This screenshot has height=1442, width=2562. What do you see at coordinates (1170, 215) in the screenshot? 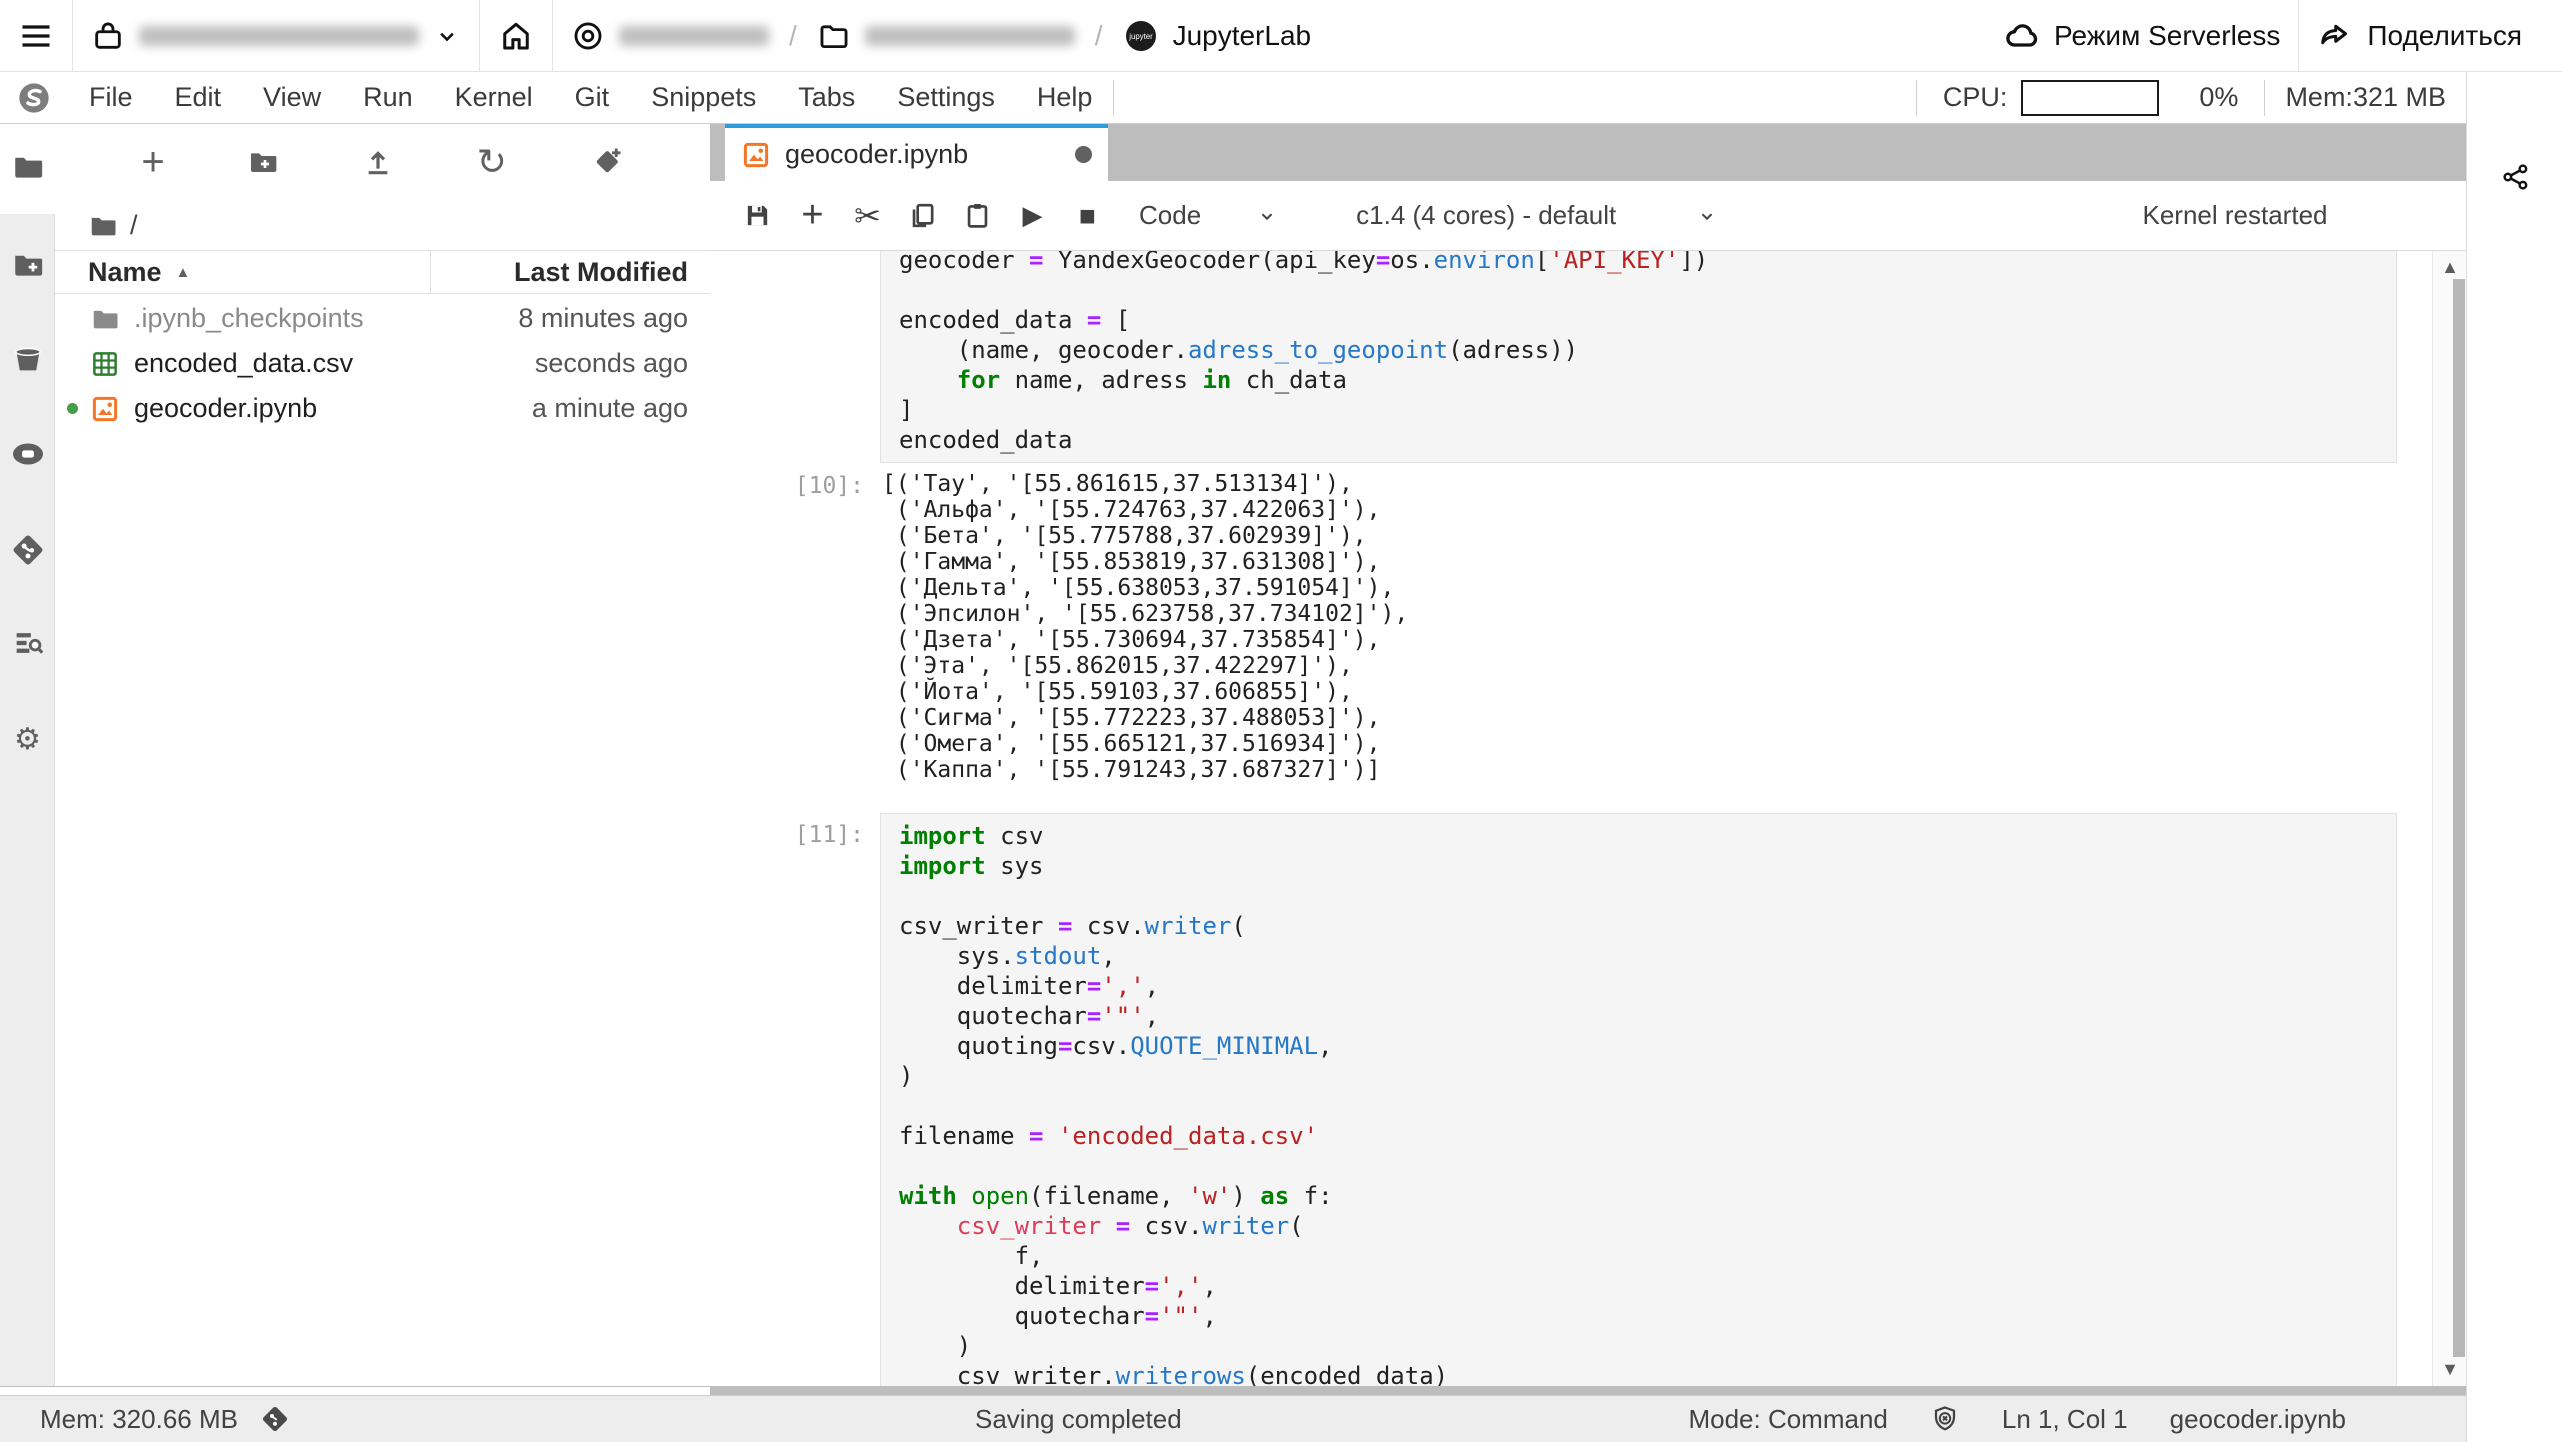
I see `cell-type-value: Code` at bounding box center [1170, 215].